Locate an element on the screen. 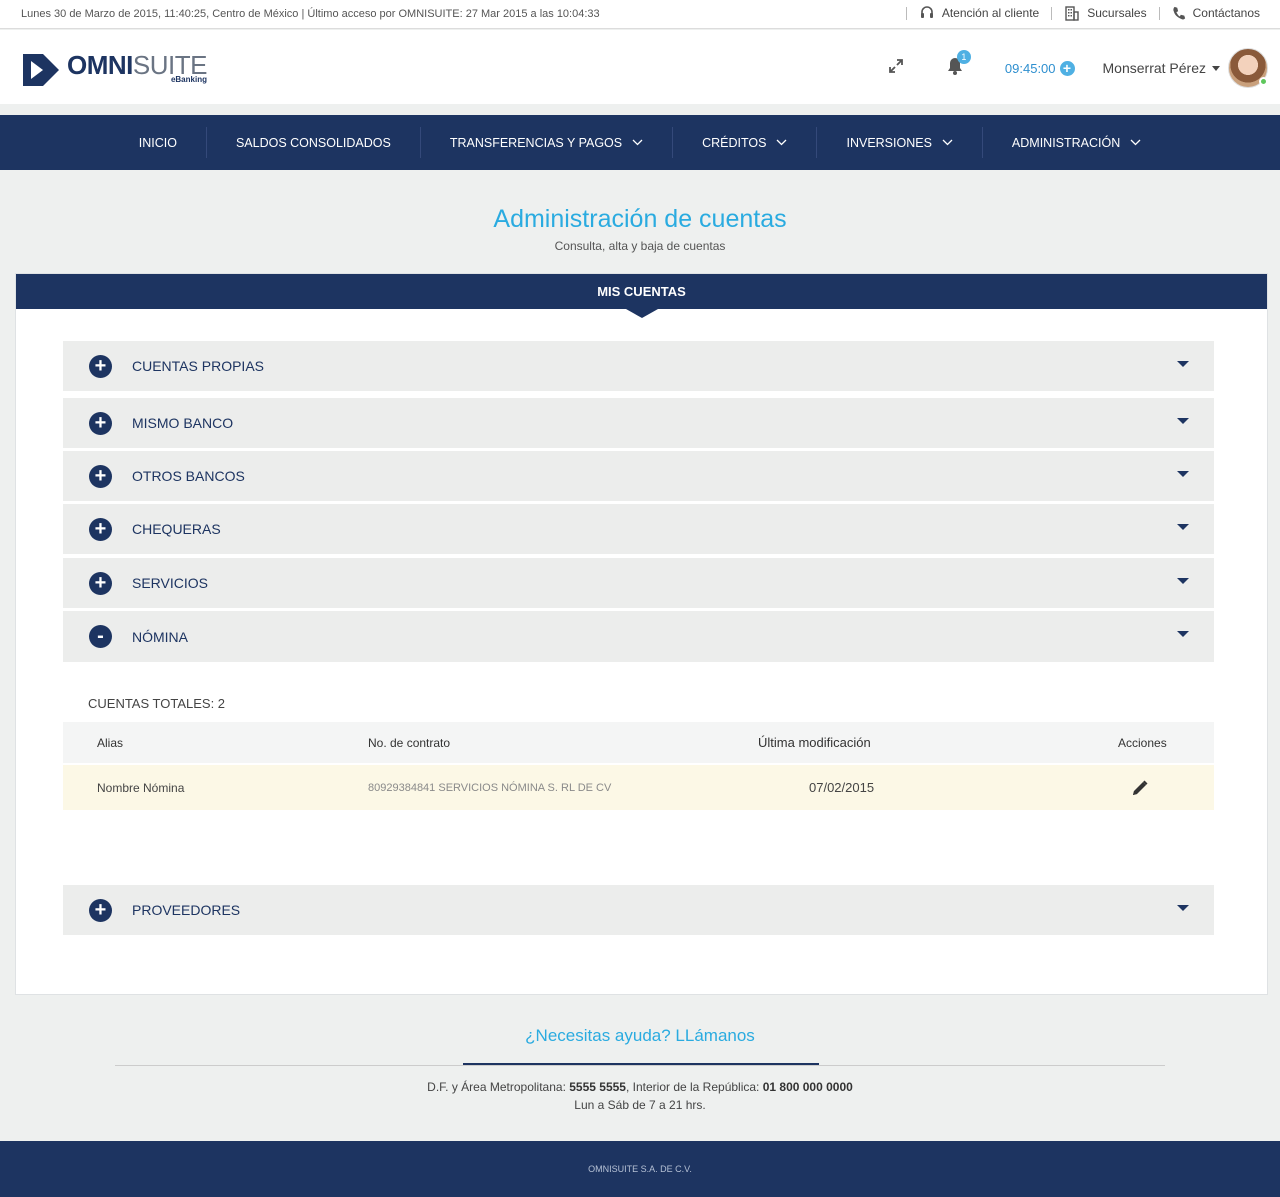 The width and height of the screenshot is (1280, 1197). accordion-label: CHEQUERAS is located at coordinates (176, 529).